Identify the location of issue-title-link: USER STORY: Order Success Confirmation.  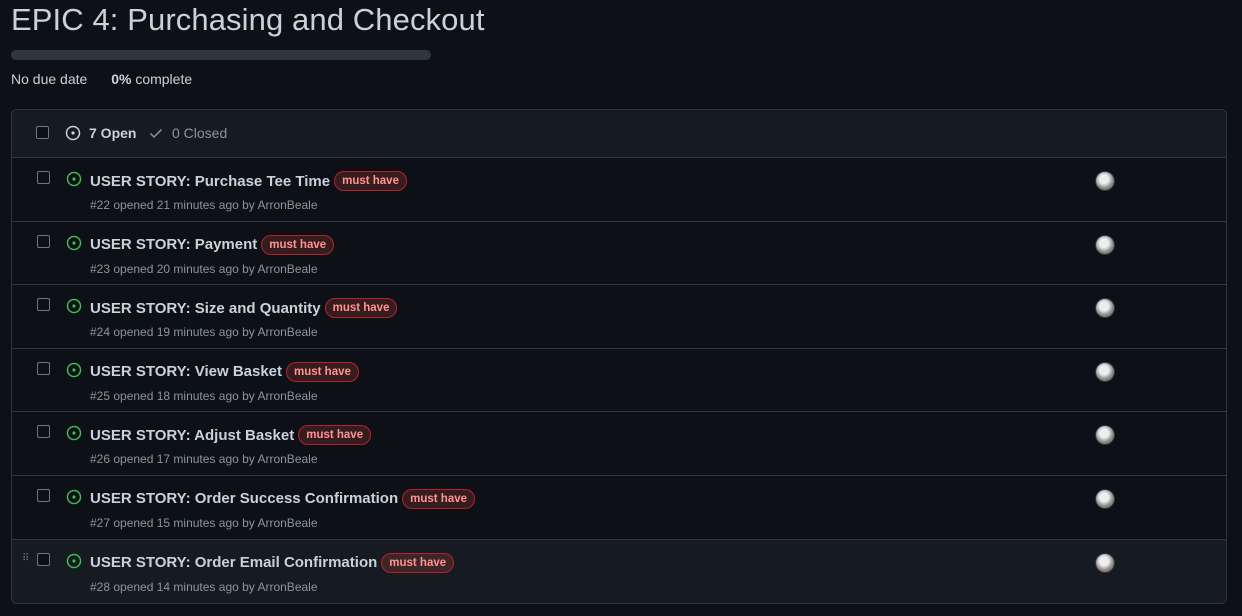
(244, 498).